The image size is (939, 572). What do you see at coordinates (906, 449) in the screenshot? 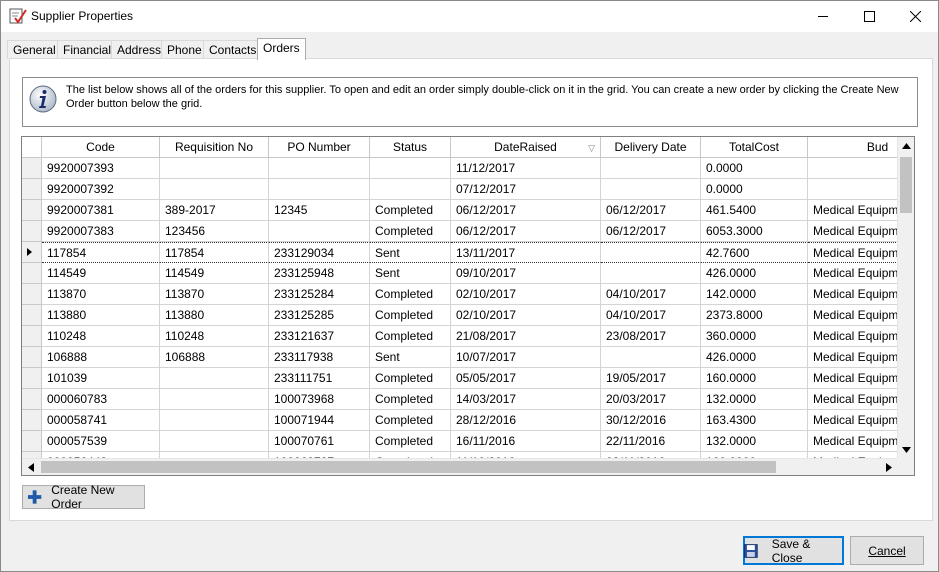
I see `scroll-down-button` at bounding box center [906, 449].